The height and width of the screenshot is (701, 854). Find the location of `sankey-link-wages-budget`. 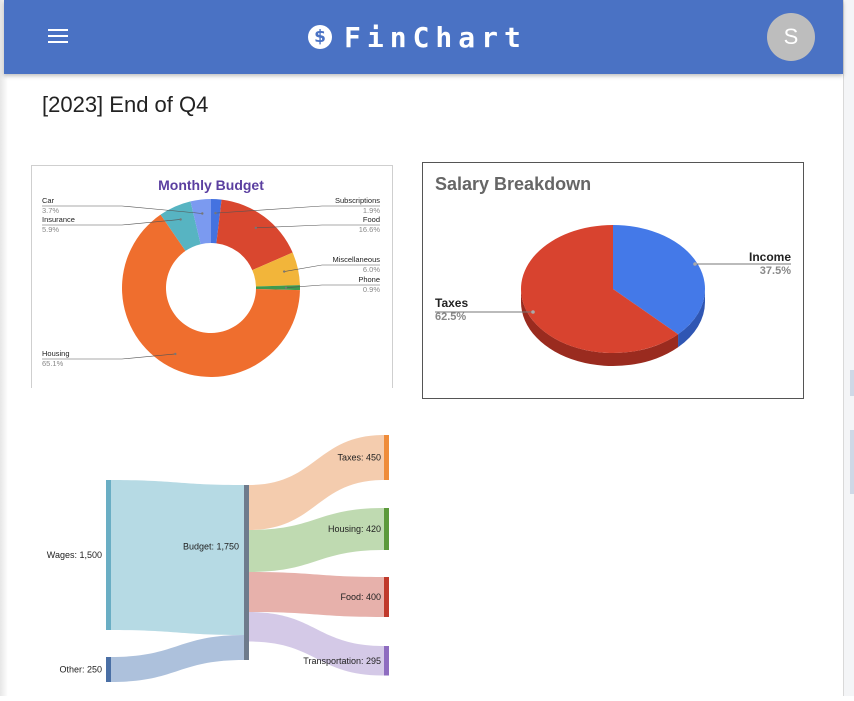

sankey-link-wages-budget is located at coordinates (177, 557).